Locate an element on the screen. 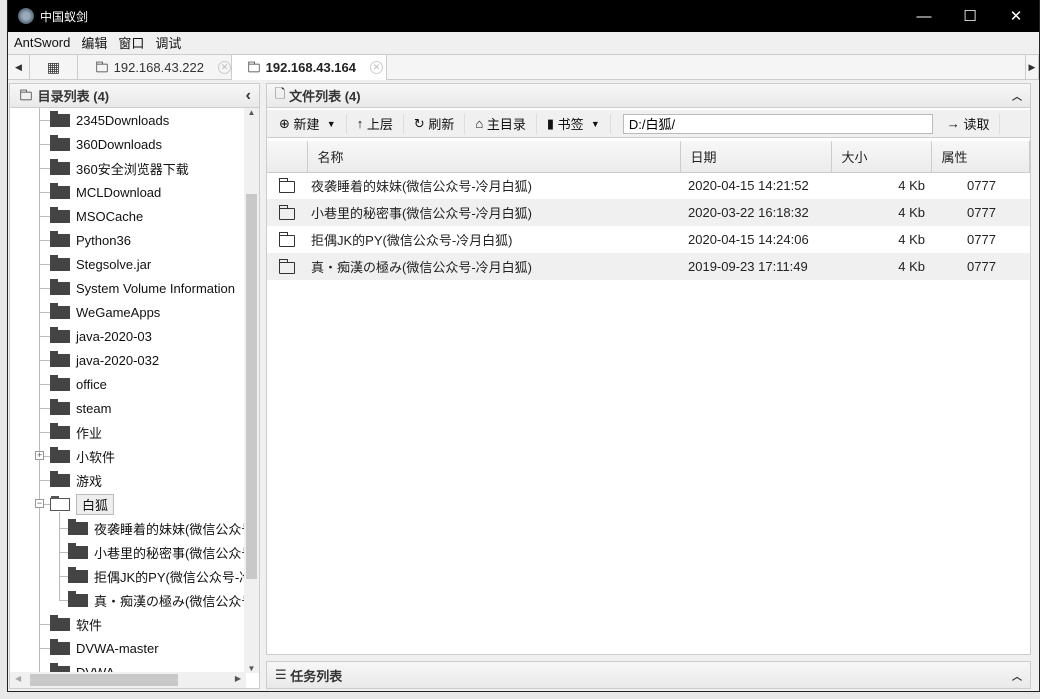 This screenshot has height=699, width=1040. tree-item: System Volume Information is located at coordinates (142, 288).